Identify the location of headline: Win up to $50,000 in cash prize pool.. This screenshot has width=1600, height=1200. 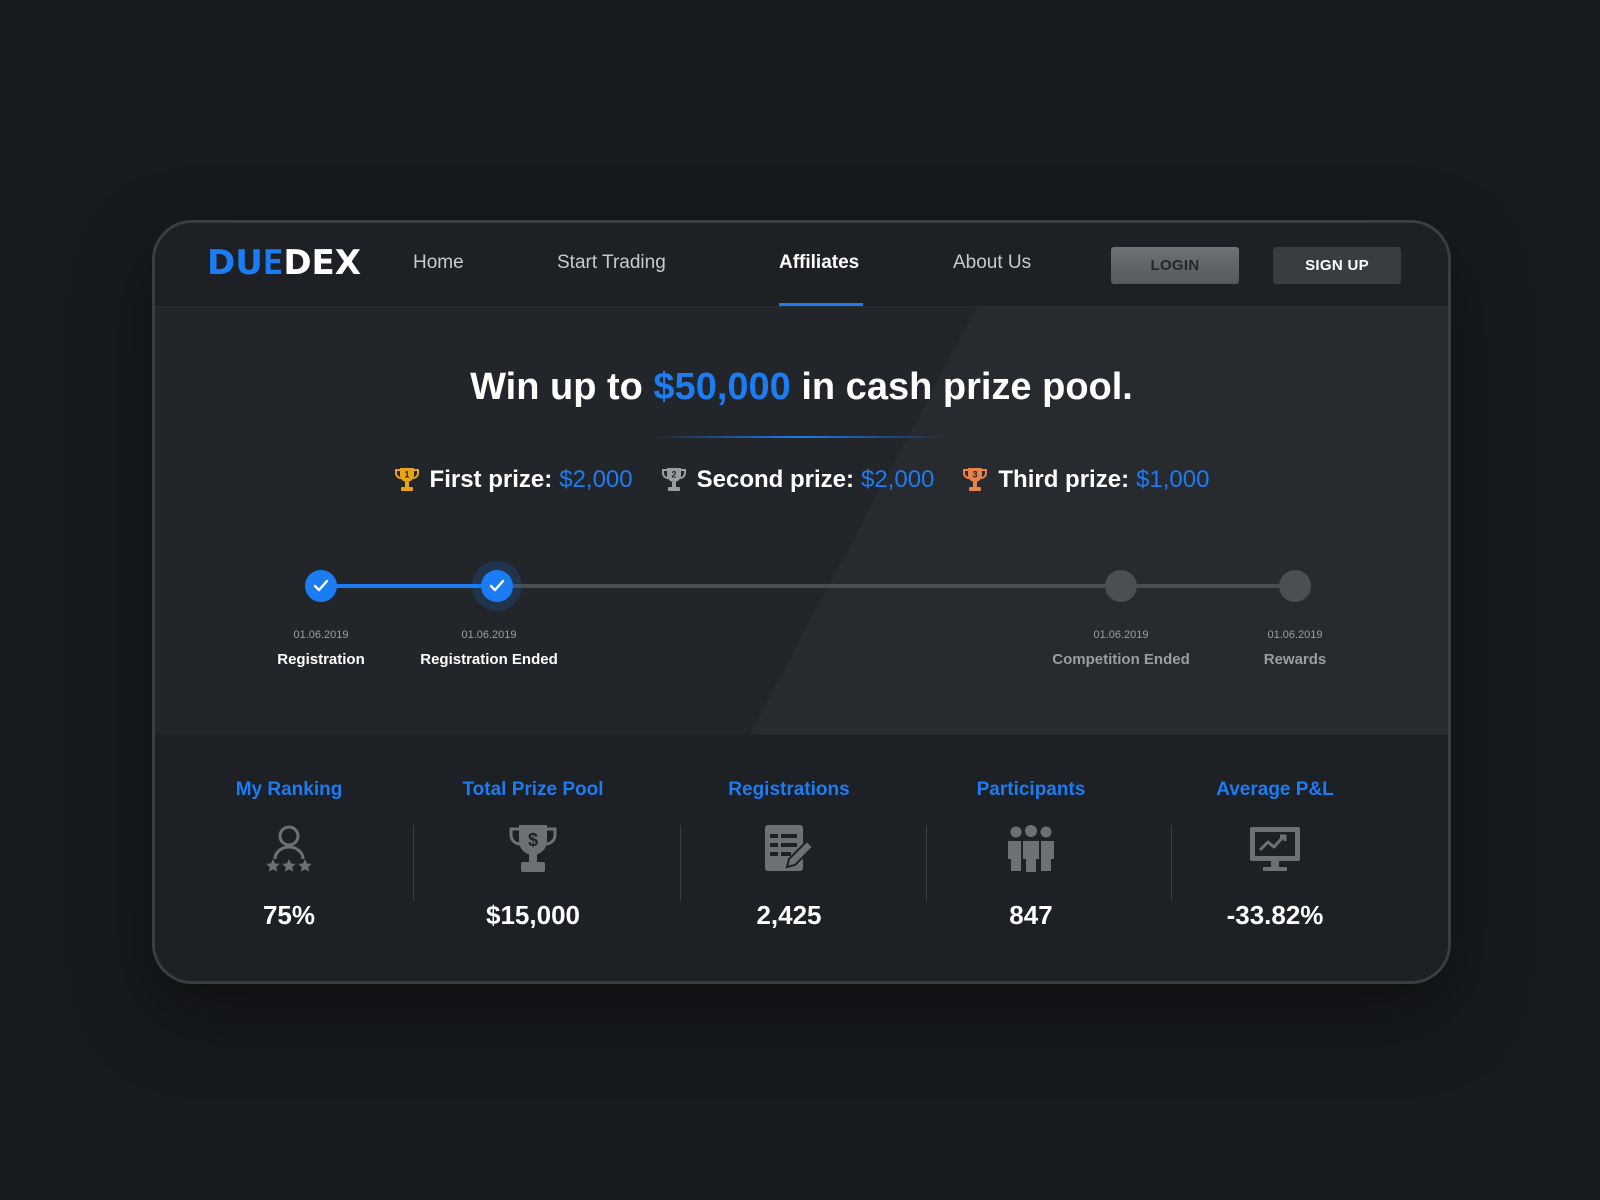
(801, 387).